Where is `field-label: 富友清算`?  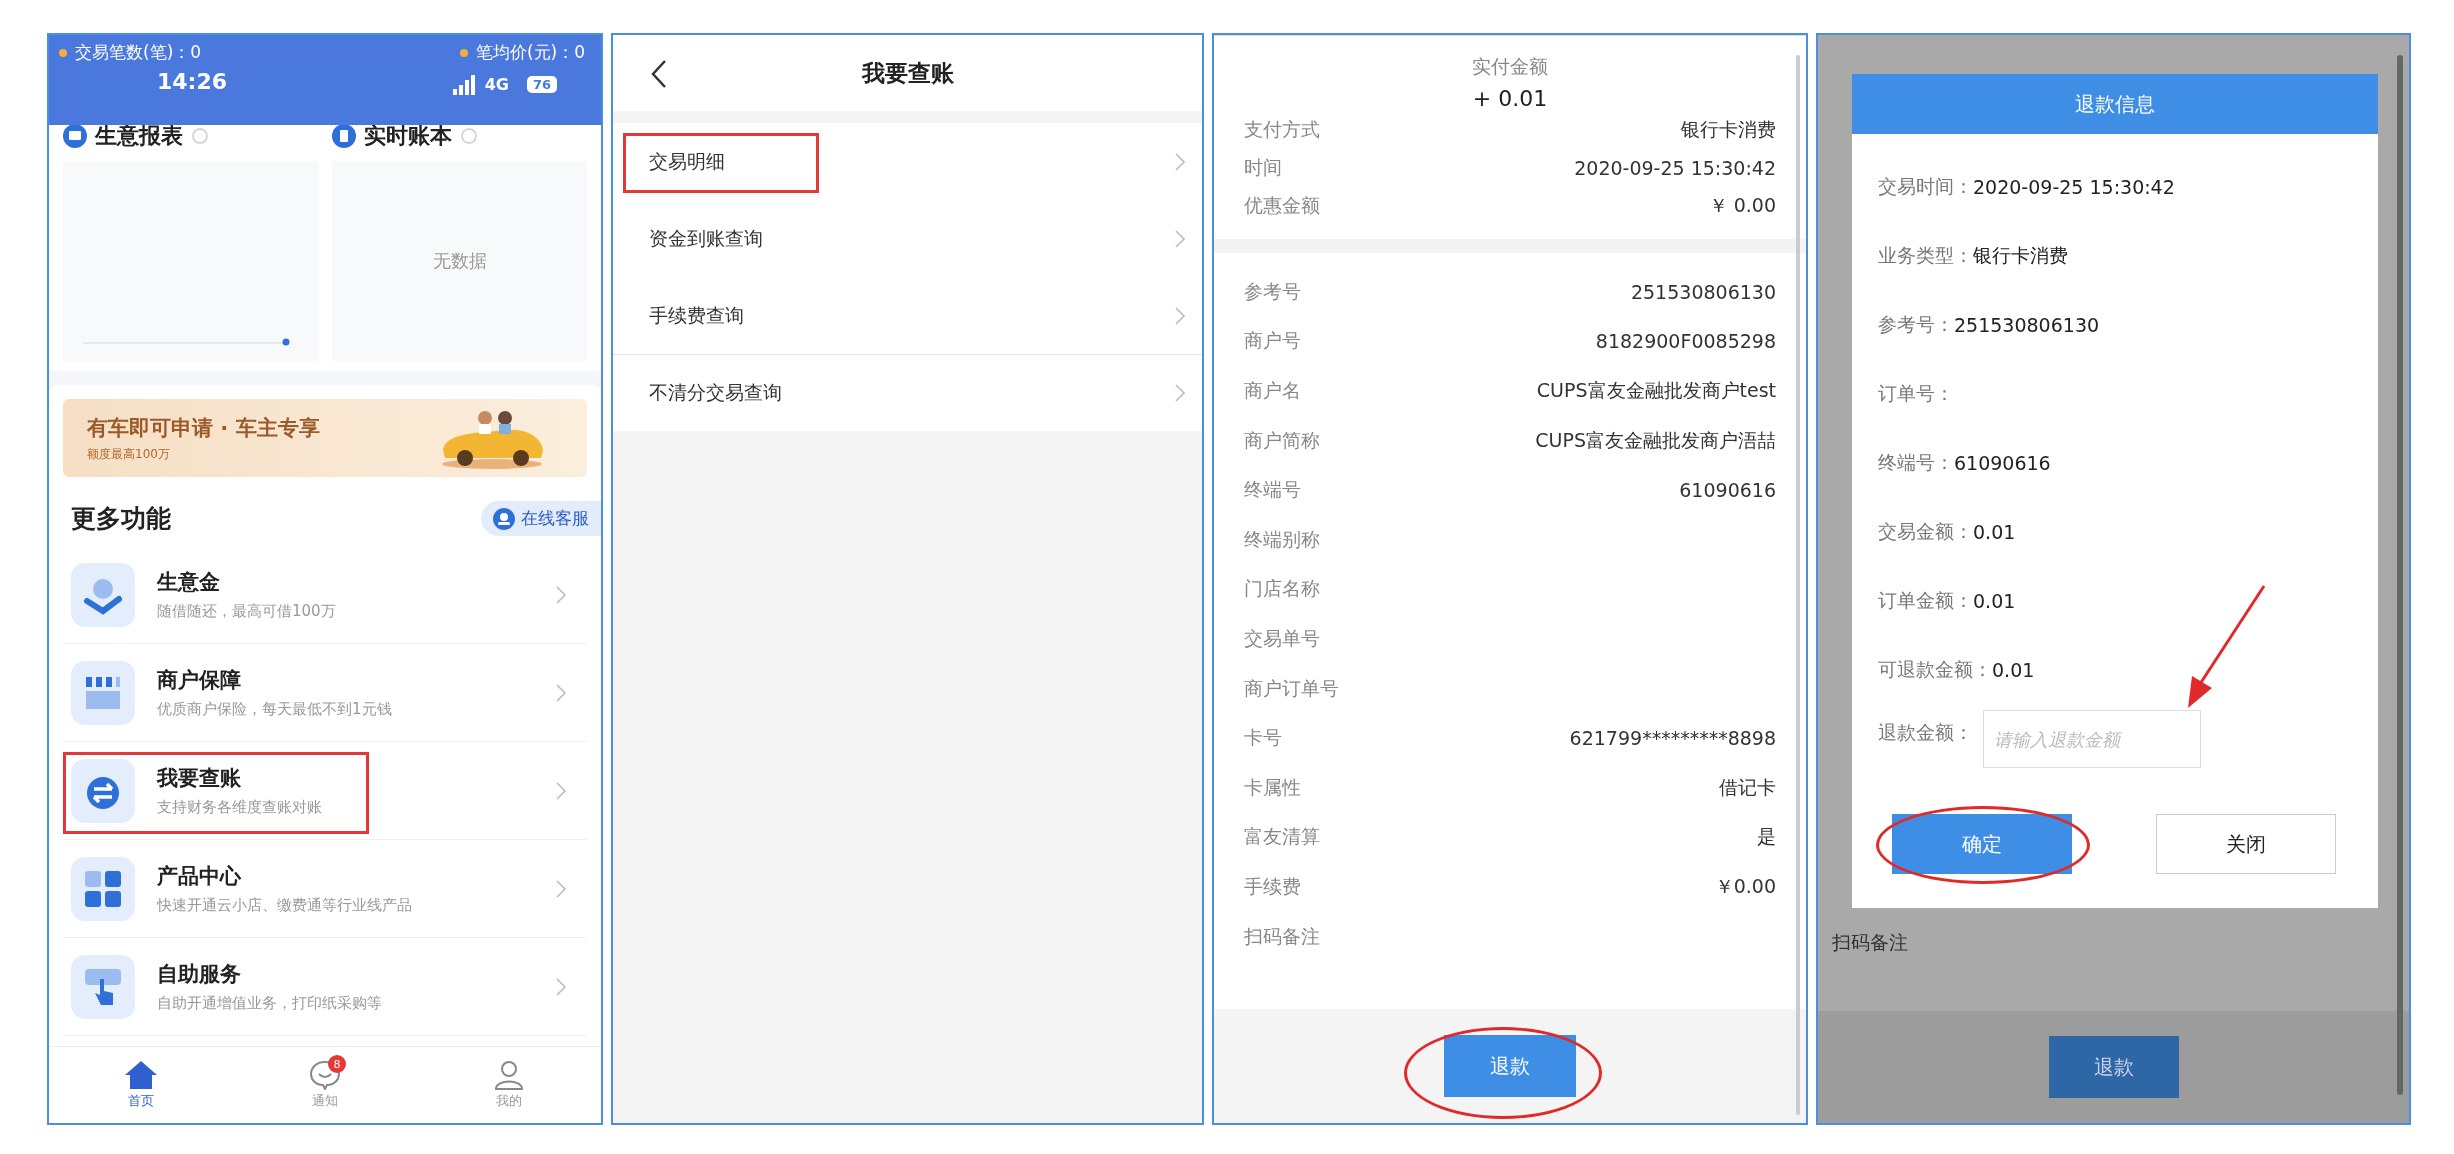
field-label: 富友清算 is located at coordinates (1282, 837).